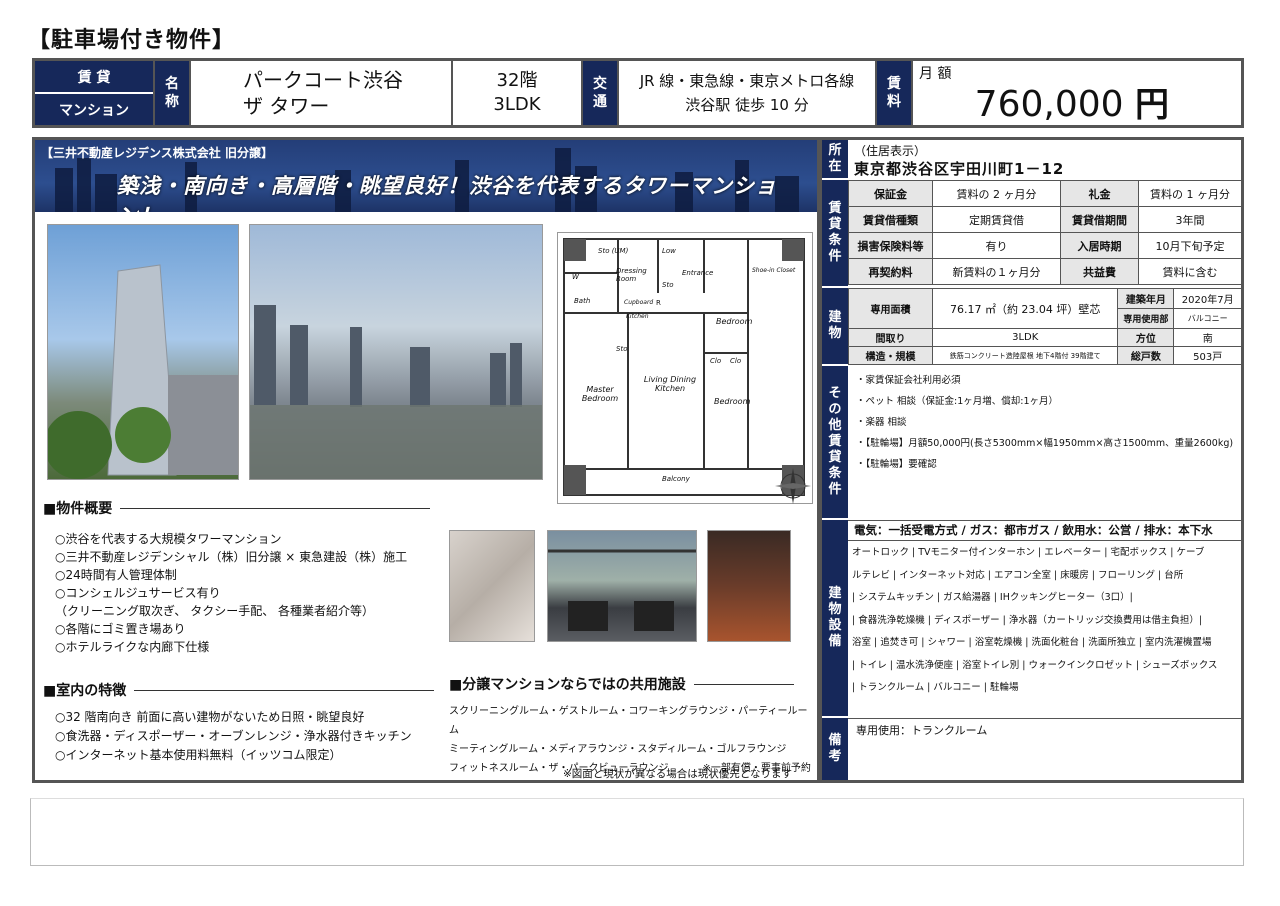  I want to click on facilities-heading: ■分譲マンションならではの共用施設, so click(629, 684).